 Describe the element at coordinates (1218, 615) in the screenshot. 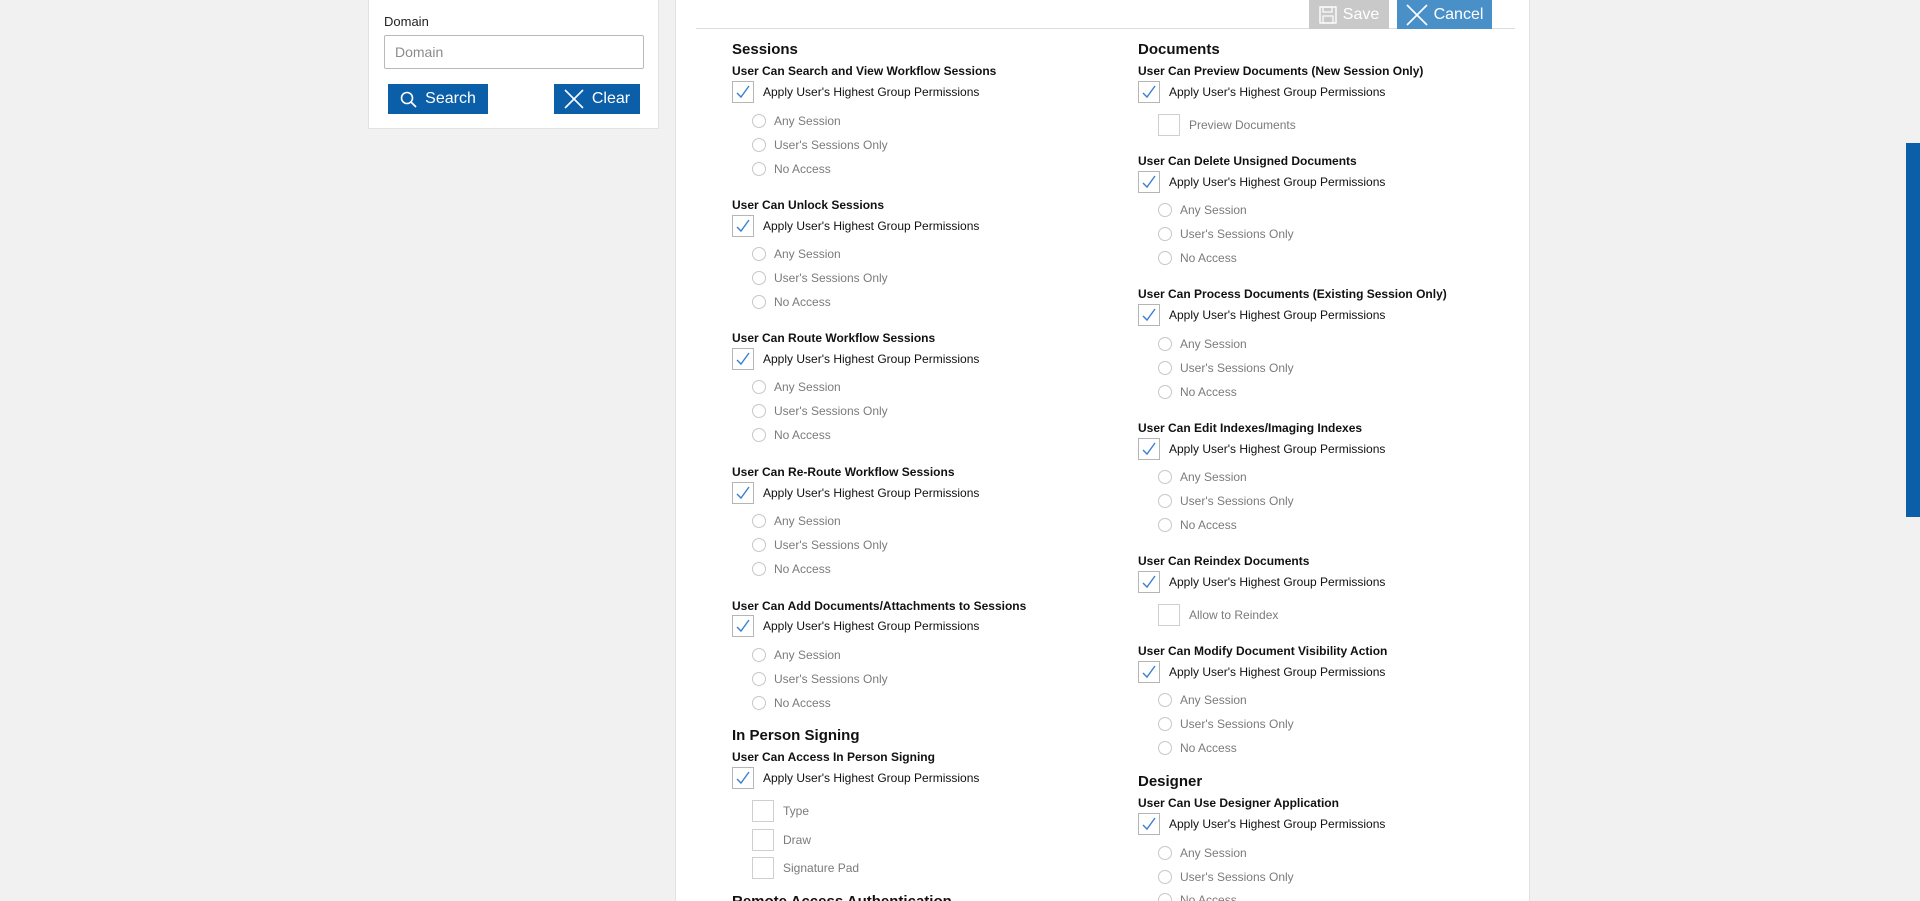

I see `checkbox-allow-reindex: Allow to Reindex` at that location.